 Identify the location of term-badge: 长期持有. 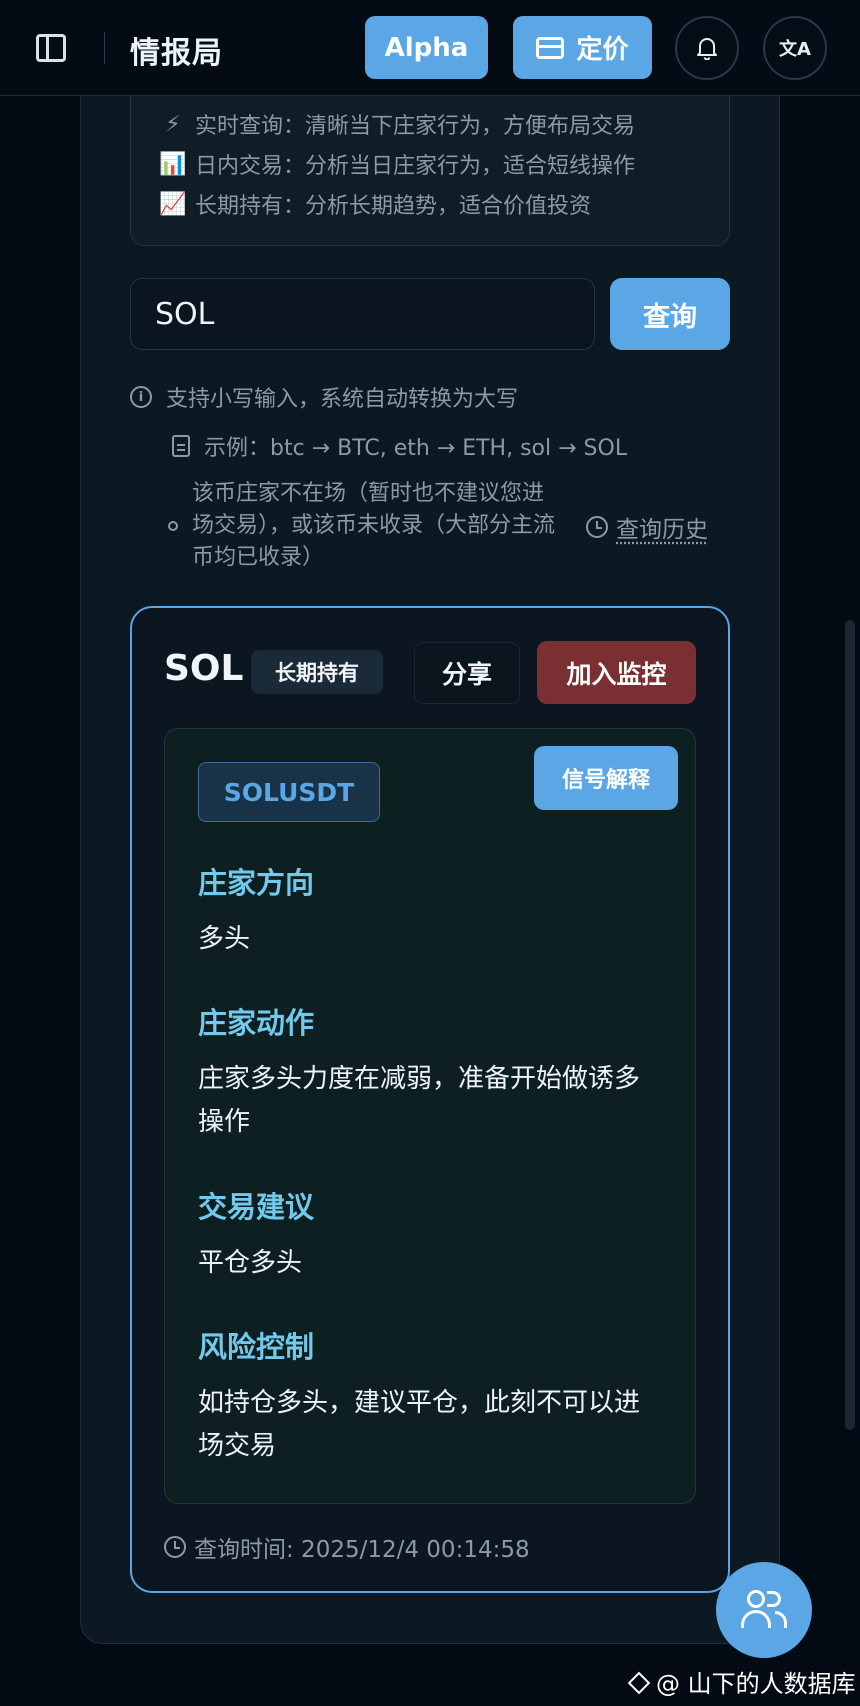
(317, 672).